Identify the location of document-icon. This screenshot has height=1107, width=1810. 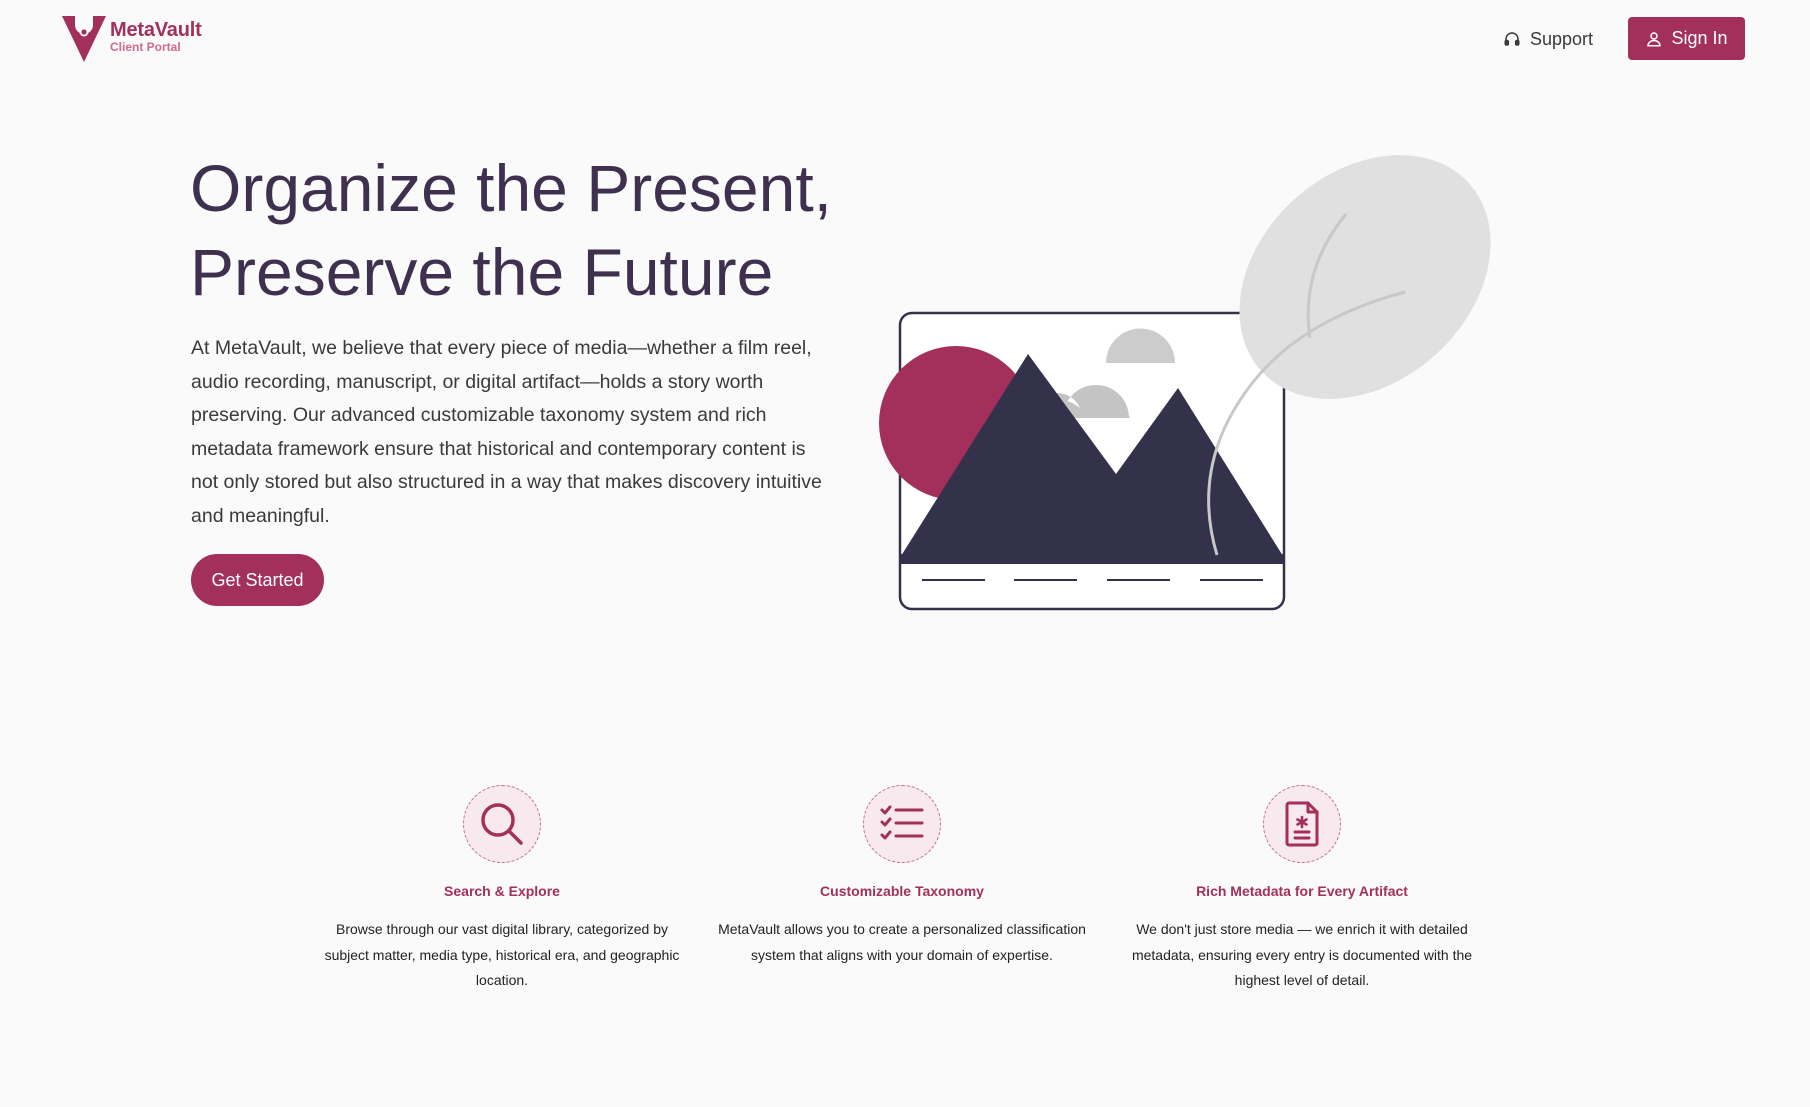
(1302, 824).